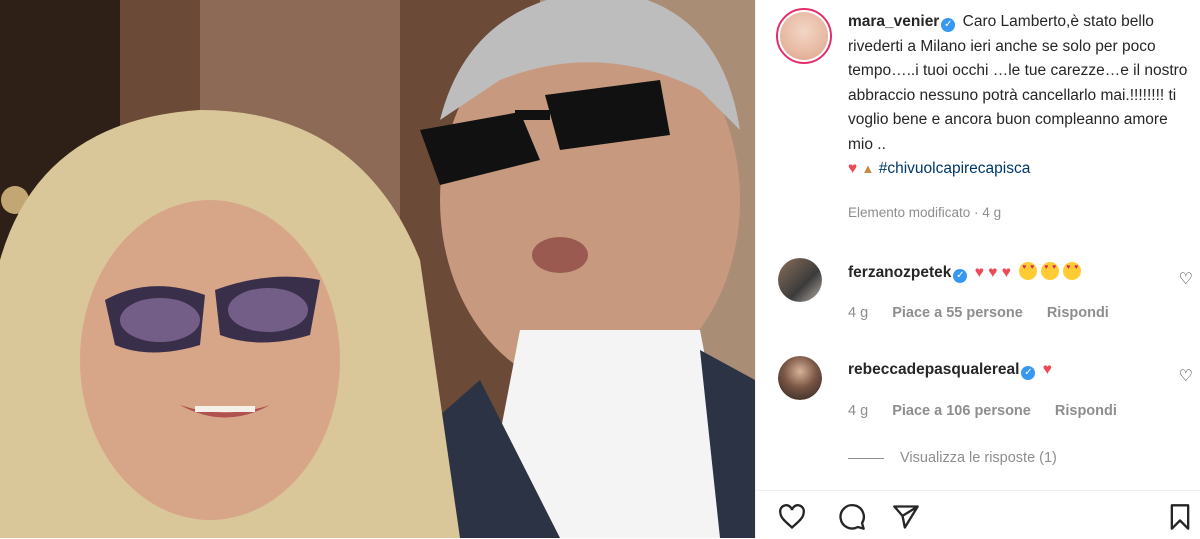 This screenshot has width=1200, height=539. I want to click on heart-icon, so click(792, 517).